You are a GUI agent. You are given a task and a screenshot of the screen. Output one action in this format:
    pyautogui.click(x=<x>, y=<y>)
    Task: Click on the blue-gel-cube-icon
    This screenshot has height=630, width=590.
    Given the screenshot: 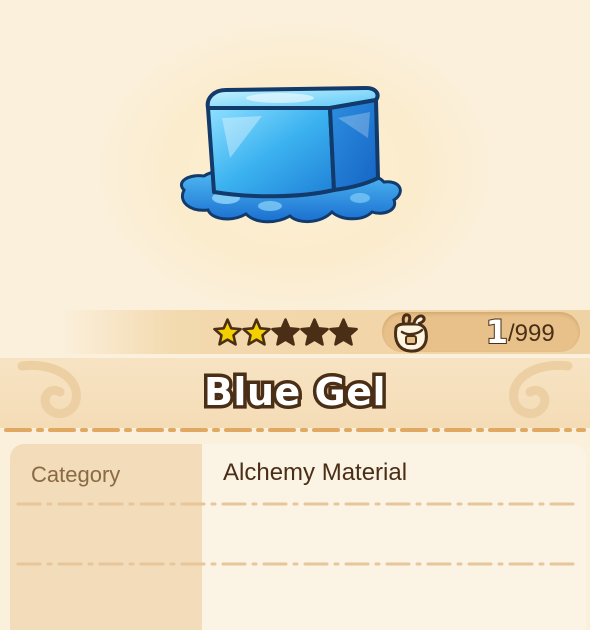 What is the action you would take?
    pyautogui.click(x=291, y=155)
    